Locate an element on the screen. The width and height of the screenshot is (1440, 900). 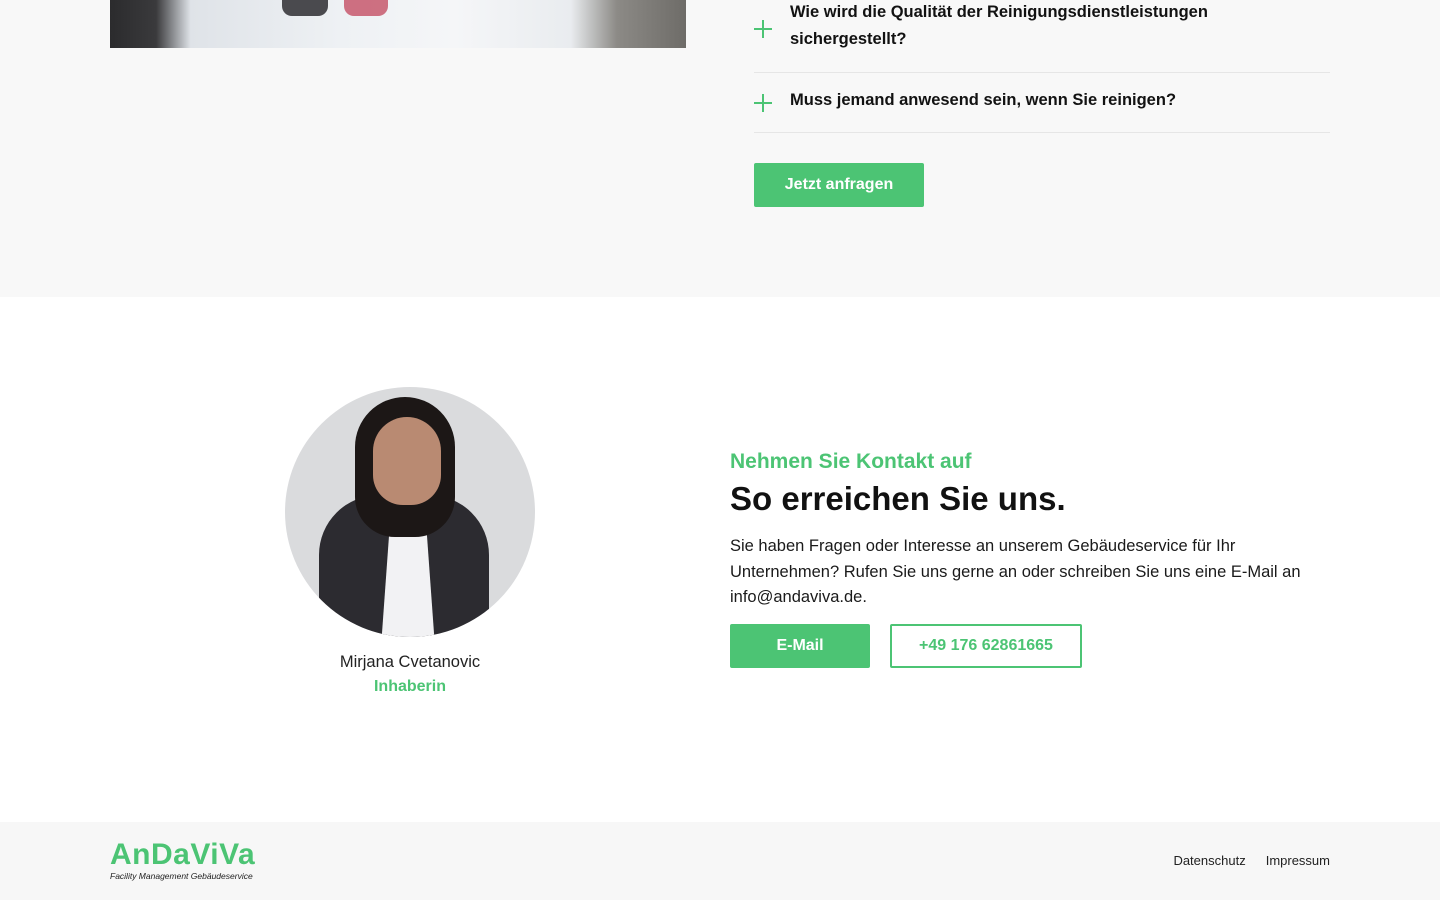
person-role: Inhaberin is located at coordinates (409, 686).